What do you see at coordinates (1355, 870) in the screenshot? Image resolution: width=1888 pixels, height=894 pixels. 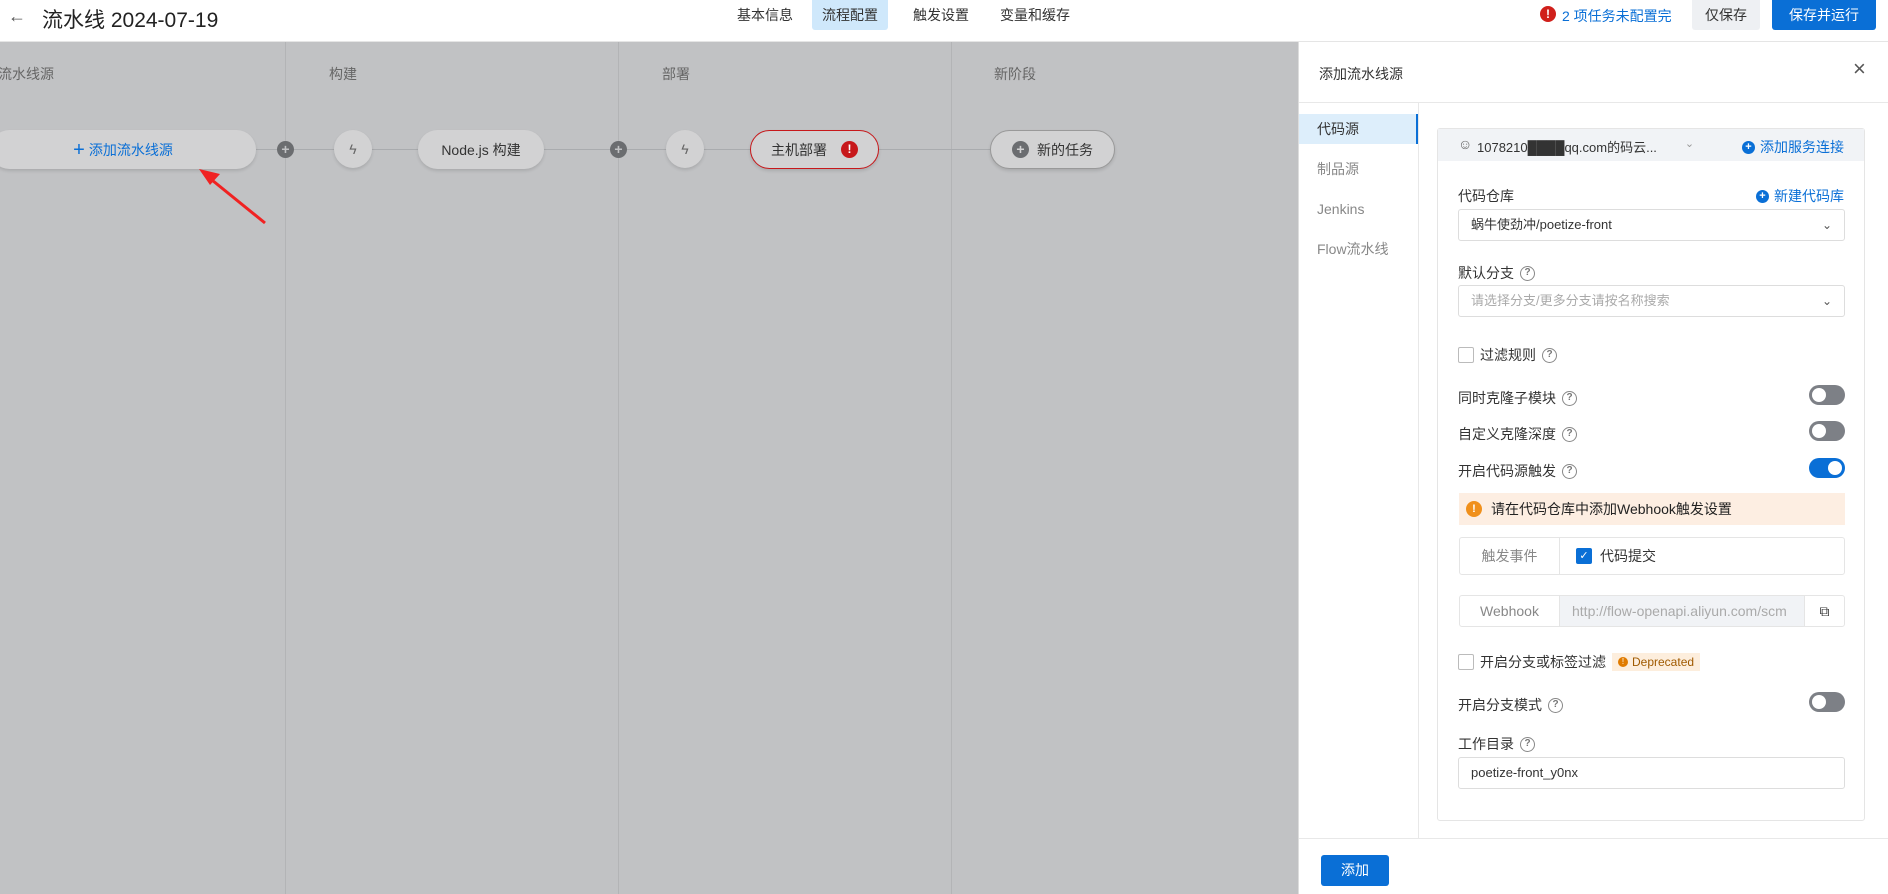 I see `add-button: 添加` at bounding box center [1355, 870].